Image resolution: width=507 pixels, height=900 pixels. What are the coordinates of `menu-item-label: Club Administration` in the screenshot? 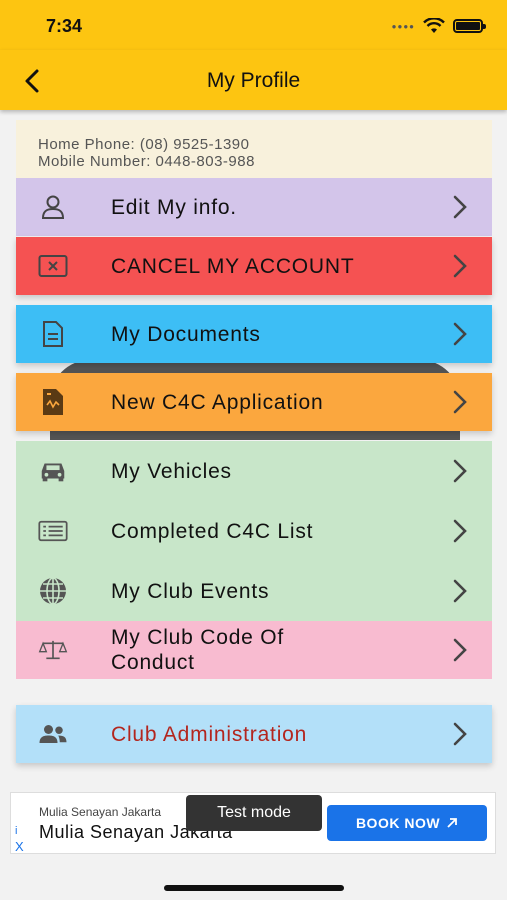 It's located at (209, 734).